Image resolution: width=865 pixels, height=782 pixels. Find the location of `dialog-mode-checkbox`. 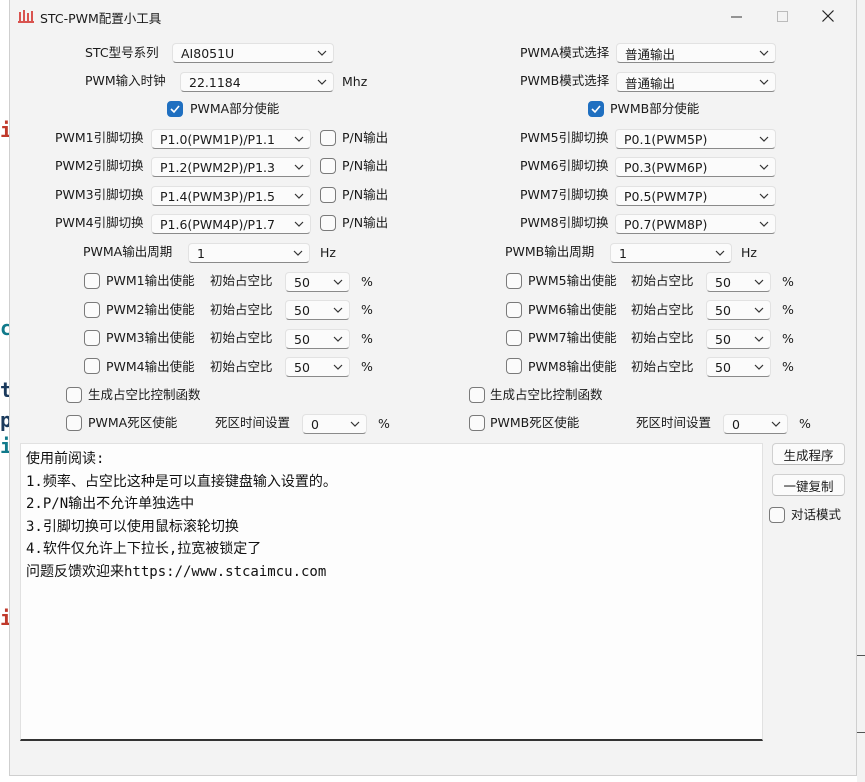

dialog-mode-checkbox is located at coordinates (777, 515).